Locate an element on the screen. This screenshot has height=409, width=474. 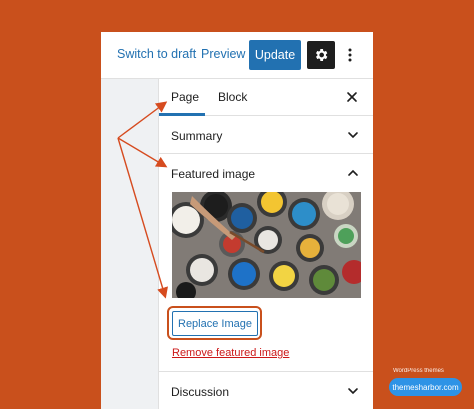
settings-button is located at coordinates (321, 55).